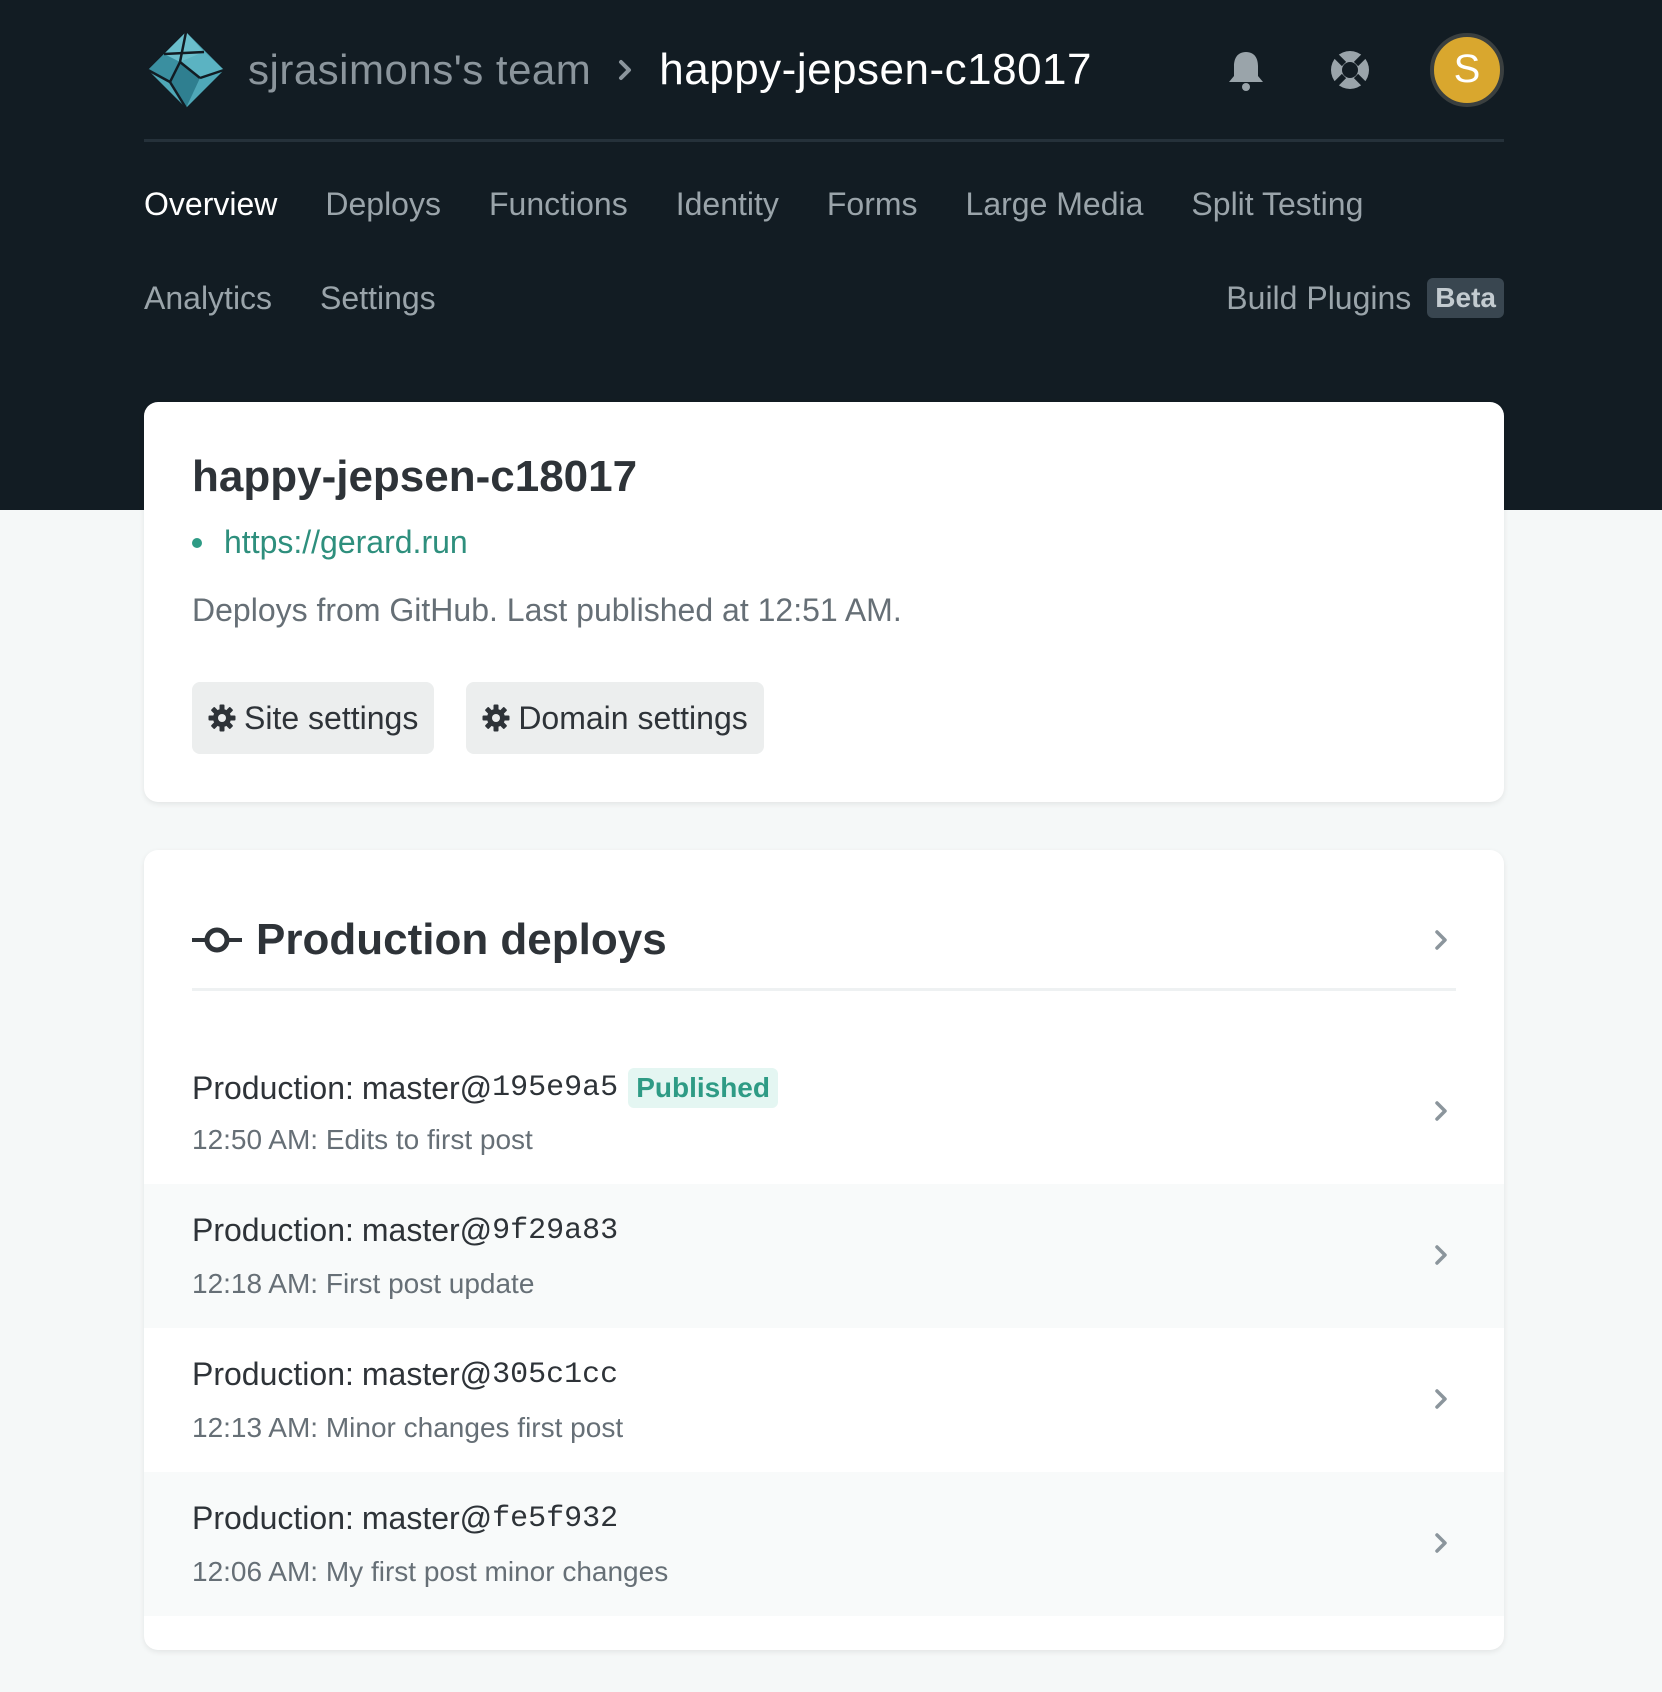  I want to click on breadcrumb-team: sjrasimons's team, so click(419, 70).